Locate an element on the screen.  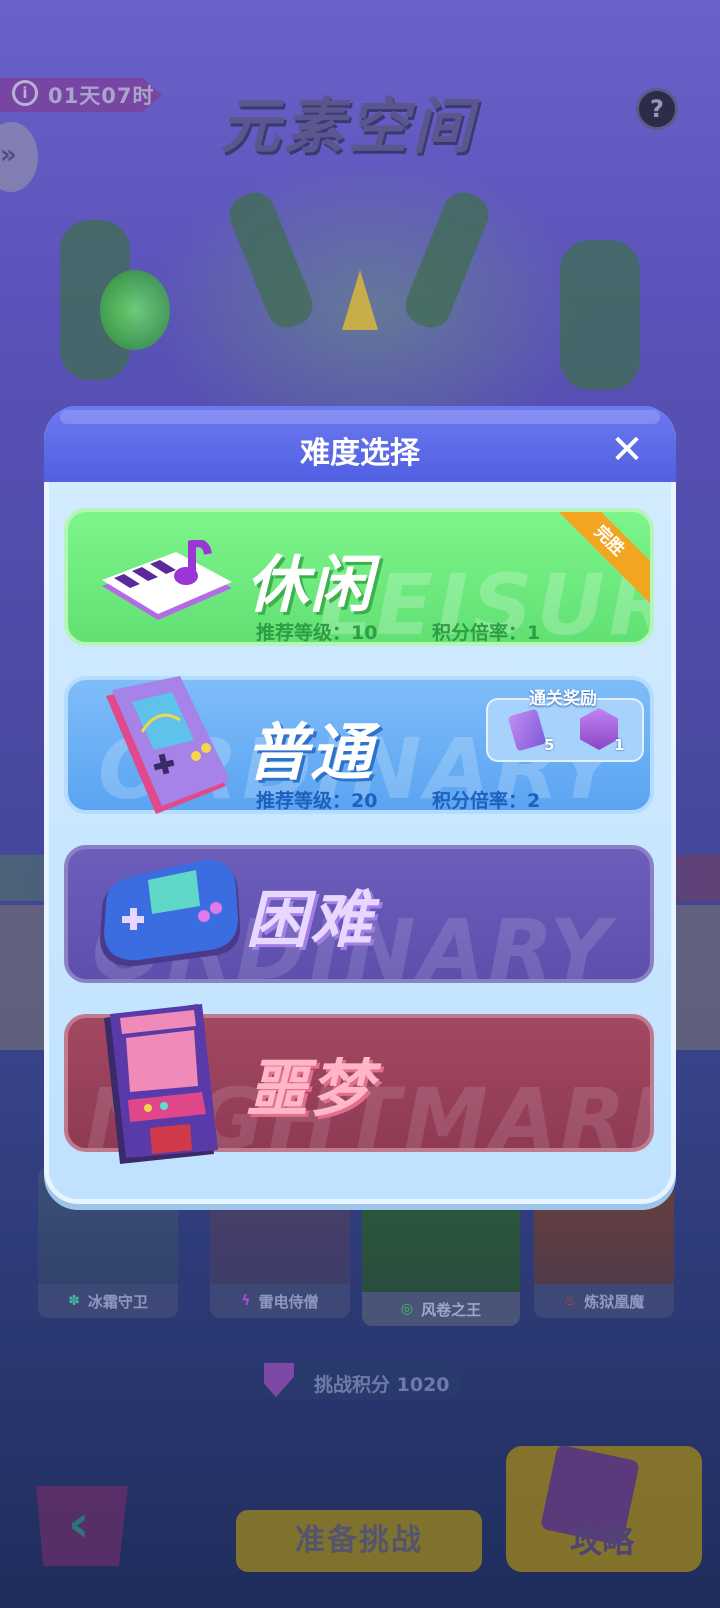
arcade-machine-icon is located at coordinates (161, 1084).